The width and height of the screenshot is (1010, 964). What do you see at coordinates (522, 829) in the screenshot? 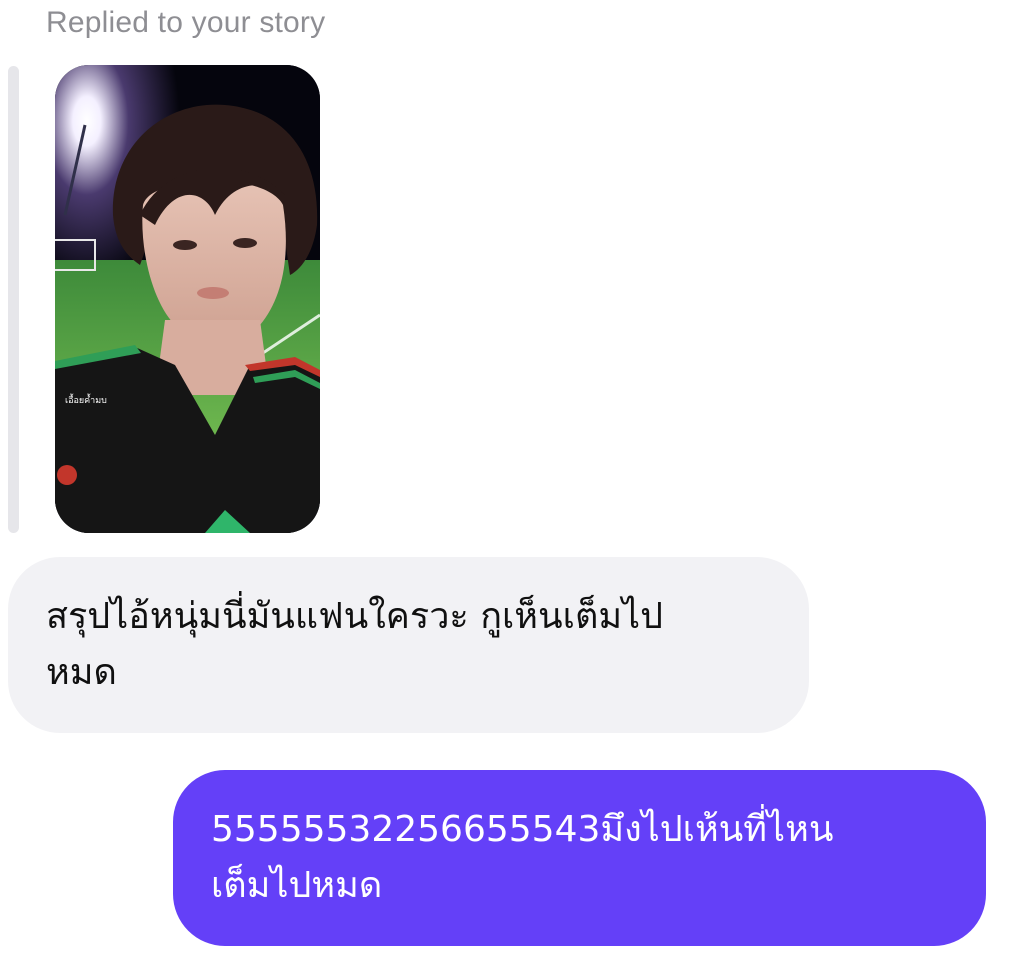
I see `message-text-line: 5555553225665554​3มึงไปเห้นที่ไหน` at bounding box center [522, 829].